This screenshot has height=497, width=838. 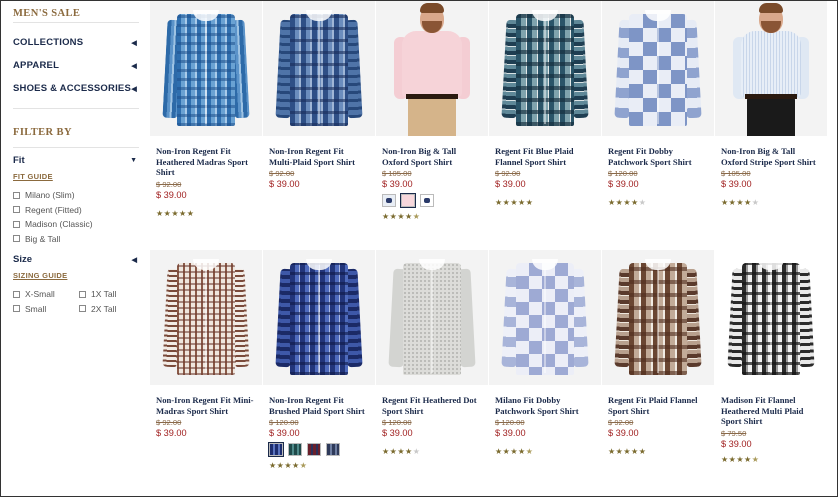 I want to click on color-swatch-pink, so click(x=408, y=201).